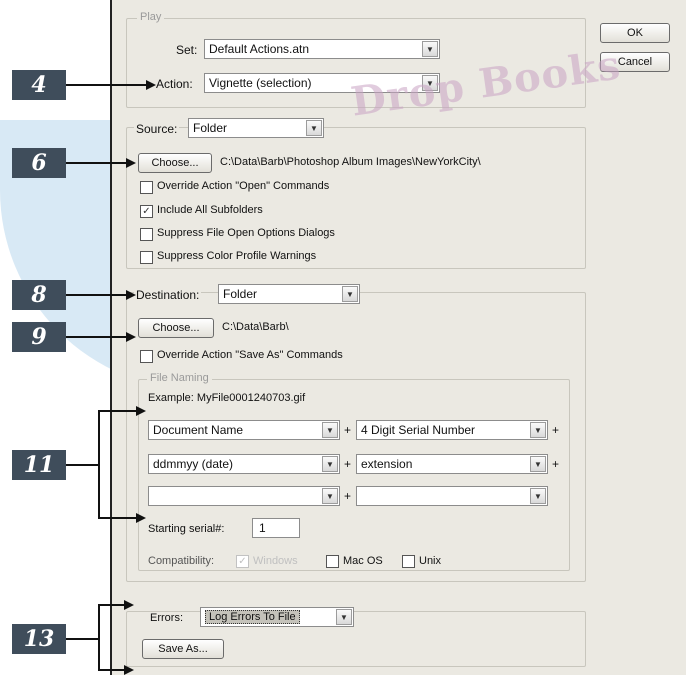 Image resolution: width=686 pixels, height=675 pixels. I want to click on callout-6-arrowhead, so click(131, 163).